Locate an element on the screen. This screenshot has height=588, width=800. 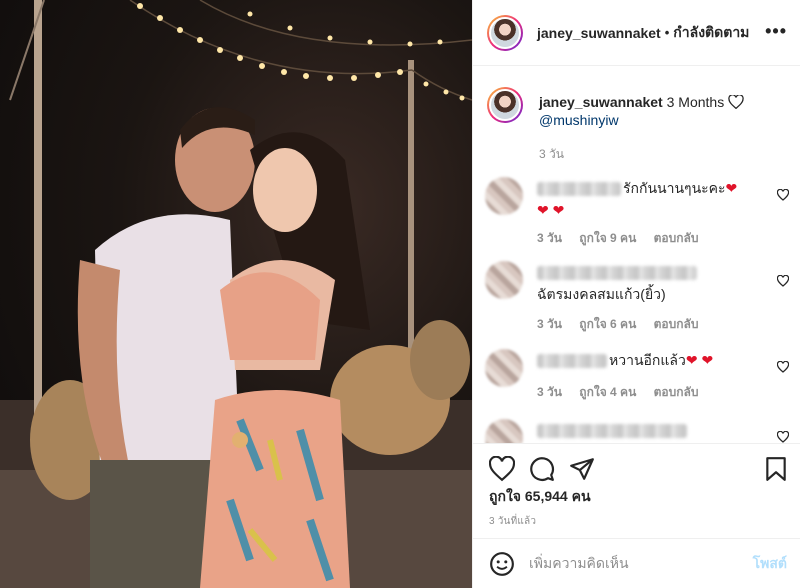
likes-count: ถูกใจ 65,944 คน is located at coordinates (540, 497).